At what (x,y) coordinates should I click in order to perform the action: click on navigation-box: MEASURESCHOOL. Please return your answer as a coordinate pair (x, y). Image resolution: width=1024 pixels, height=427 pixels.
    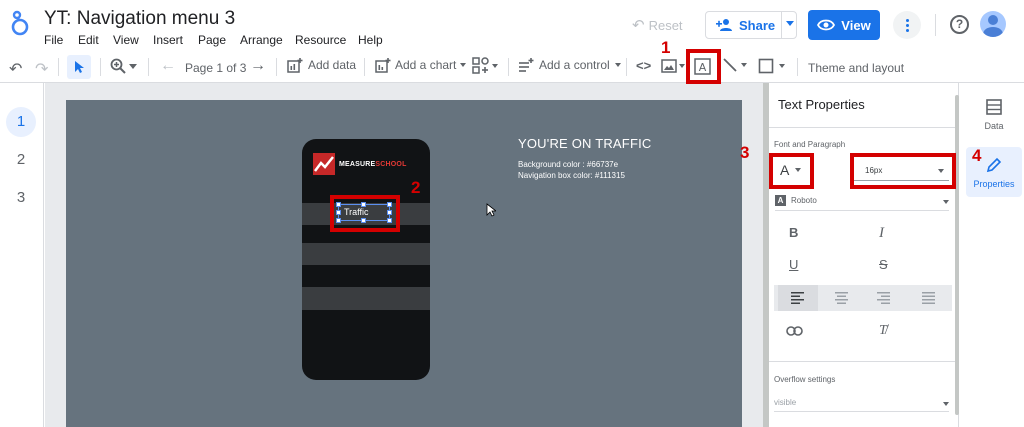
    Looking at the image, I should click on (366, 259).